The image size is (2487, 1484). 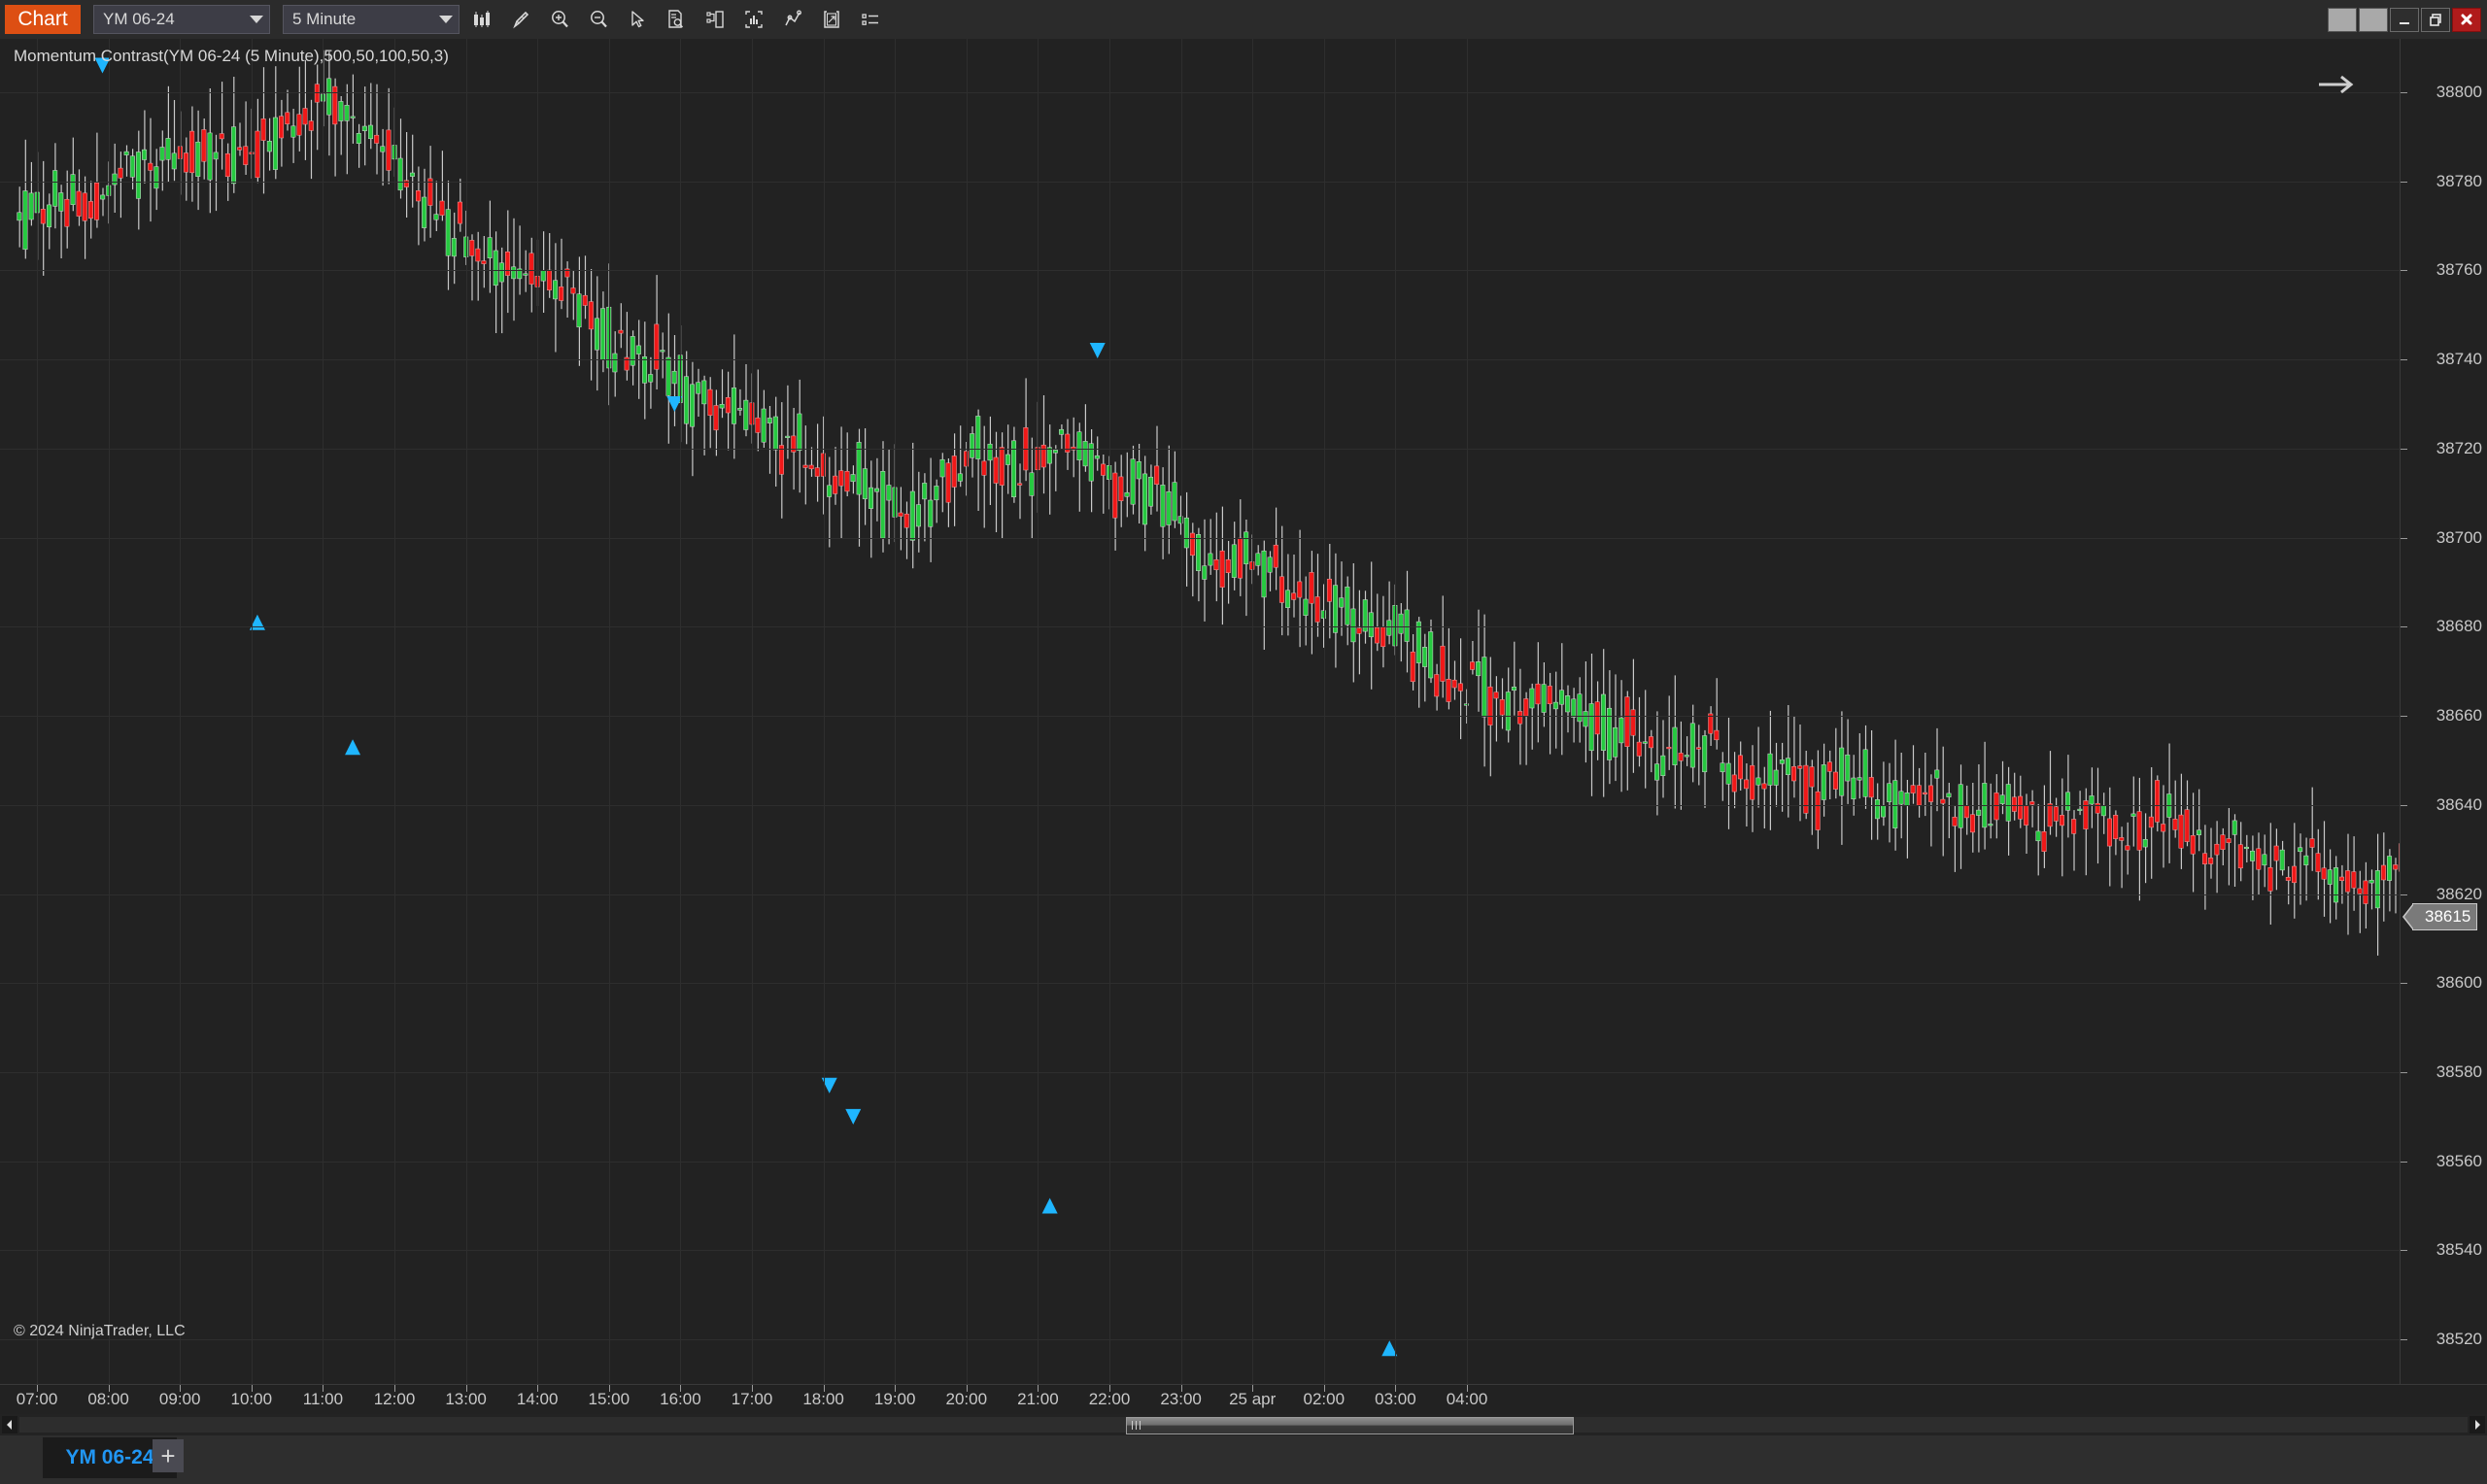 I want to click on scrollbar-thumb, so click(x=1350, y=1425).